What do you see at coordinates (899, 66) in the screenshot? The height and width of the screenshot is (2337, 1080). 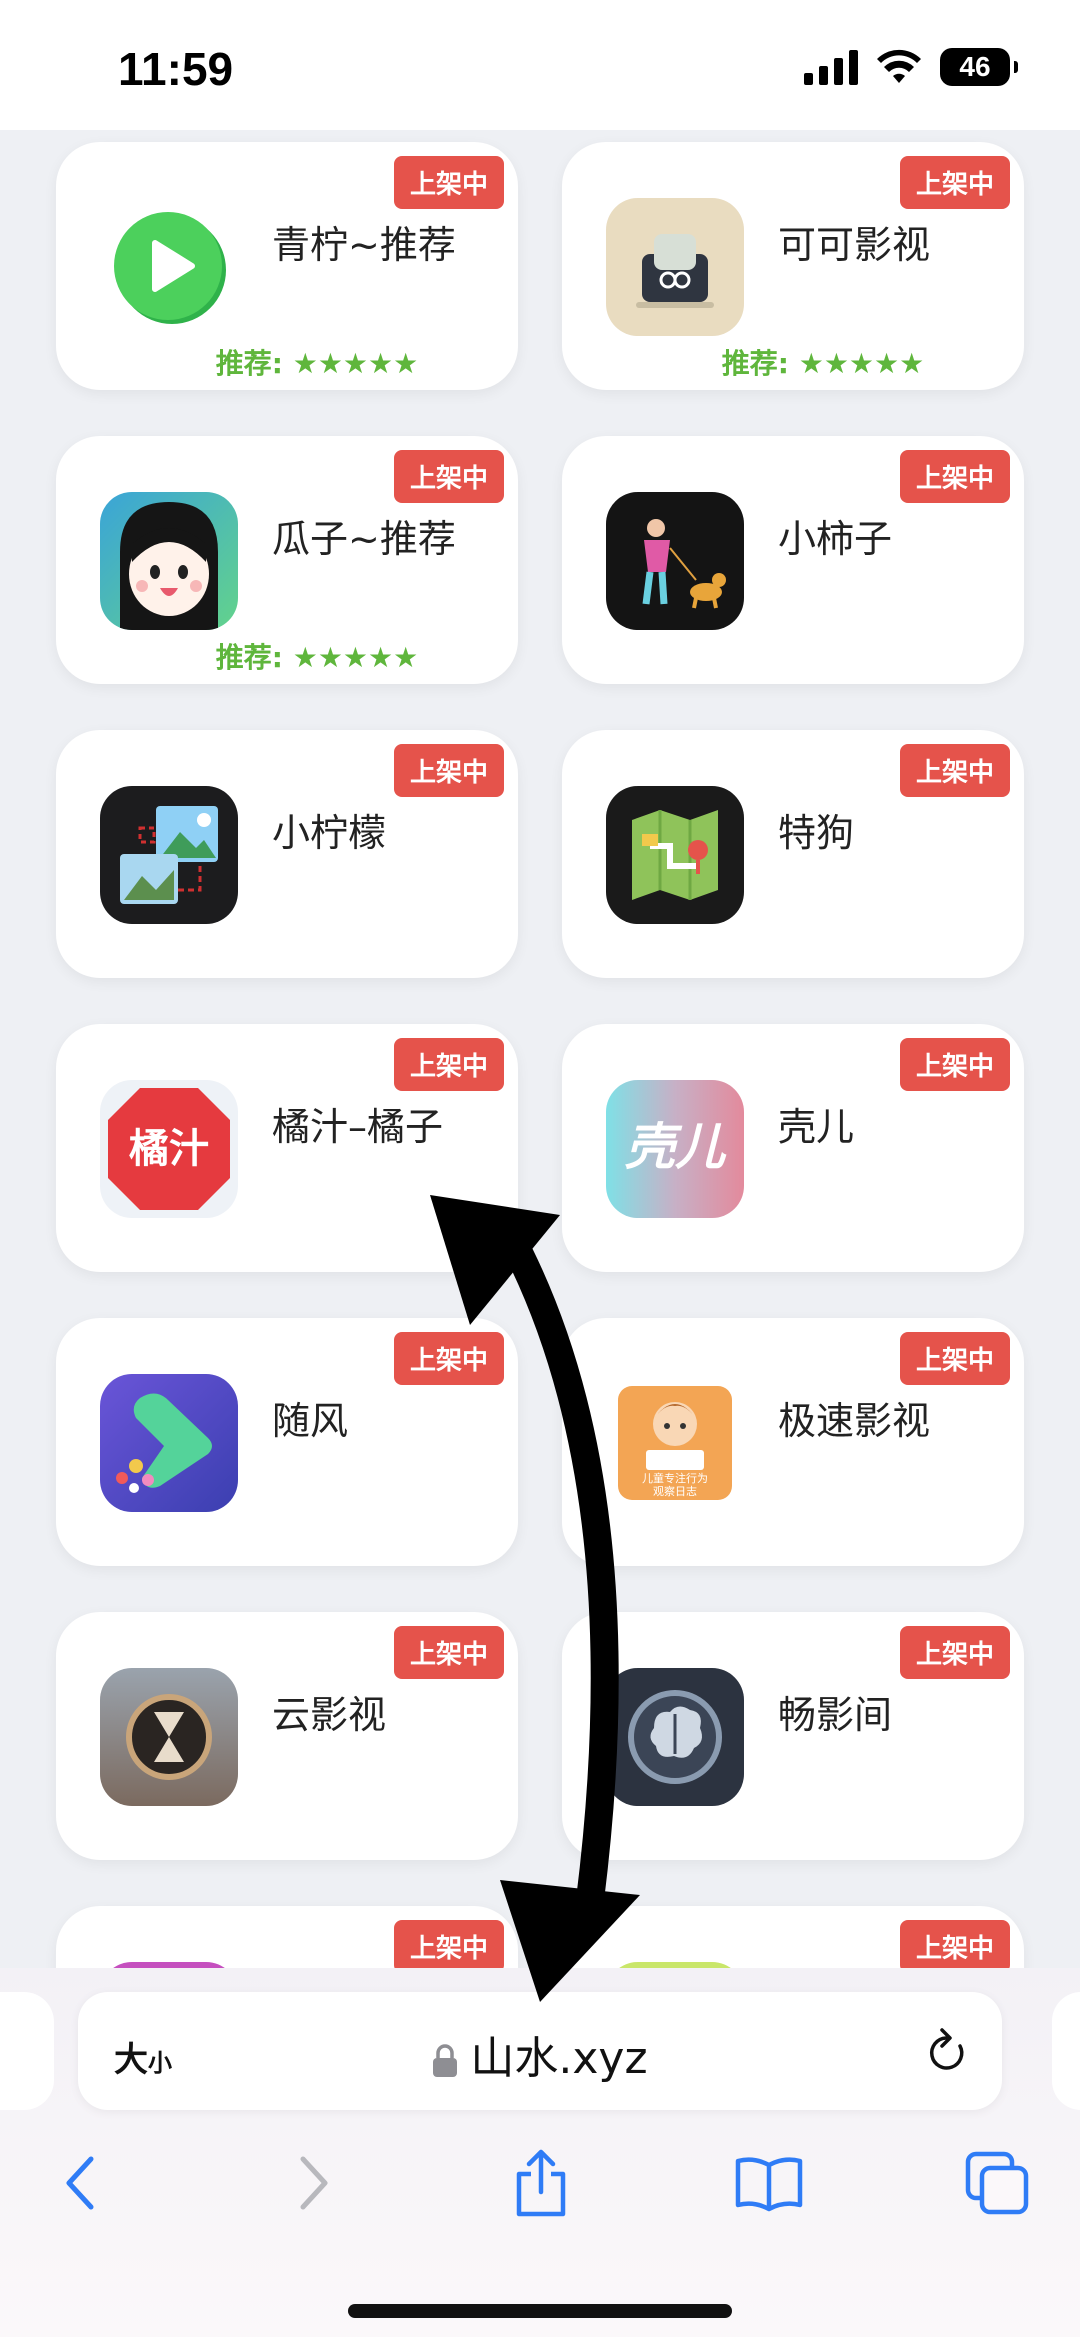 I see `wifi-icon` at bounding box center [899, 66].